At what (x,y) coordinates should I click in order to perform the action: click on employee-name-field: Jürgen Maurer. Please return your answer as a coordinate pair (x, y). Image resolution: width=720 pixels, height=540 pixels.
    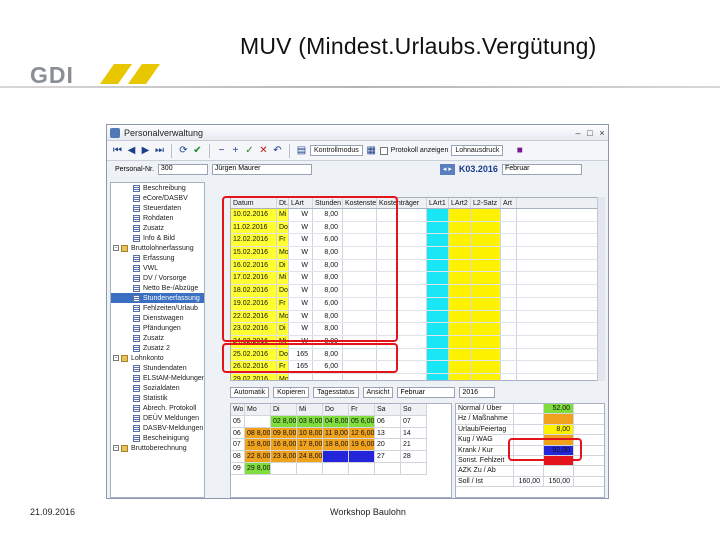
    Looking at the image, I should click on (261, 169).